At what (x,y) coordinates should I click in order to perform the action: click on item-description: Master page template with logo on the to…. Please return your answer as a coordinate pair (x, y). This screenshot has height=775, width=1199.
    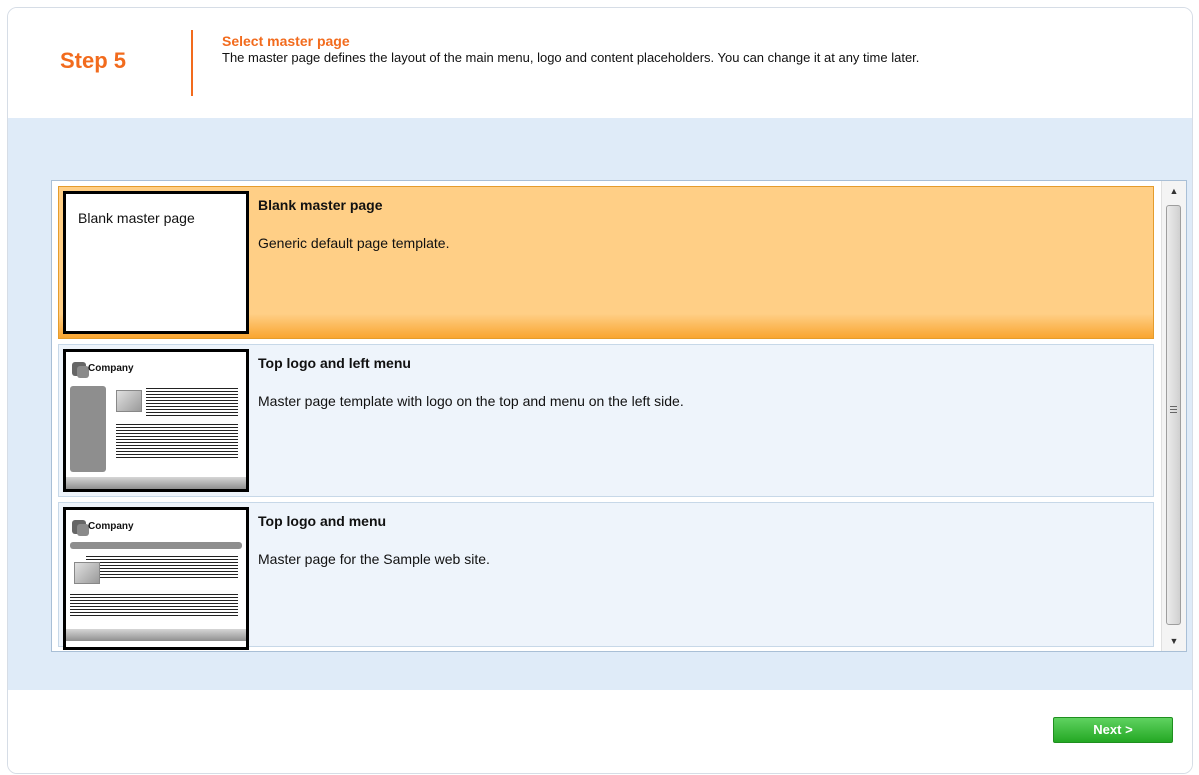
    Looking at the image, I should click on (471, 401).